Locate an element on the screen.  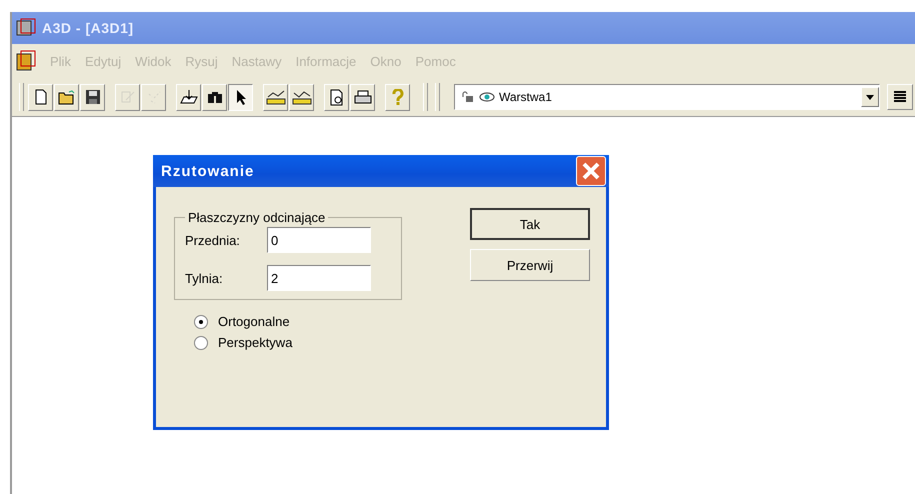
field-label: Tylnia: is located at coordinates (204, 278).